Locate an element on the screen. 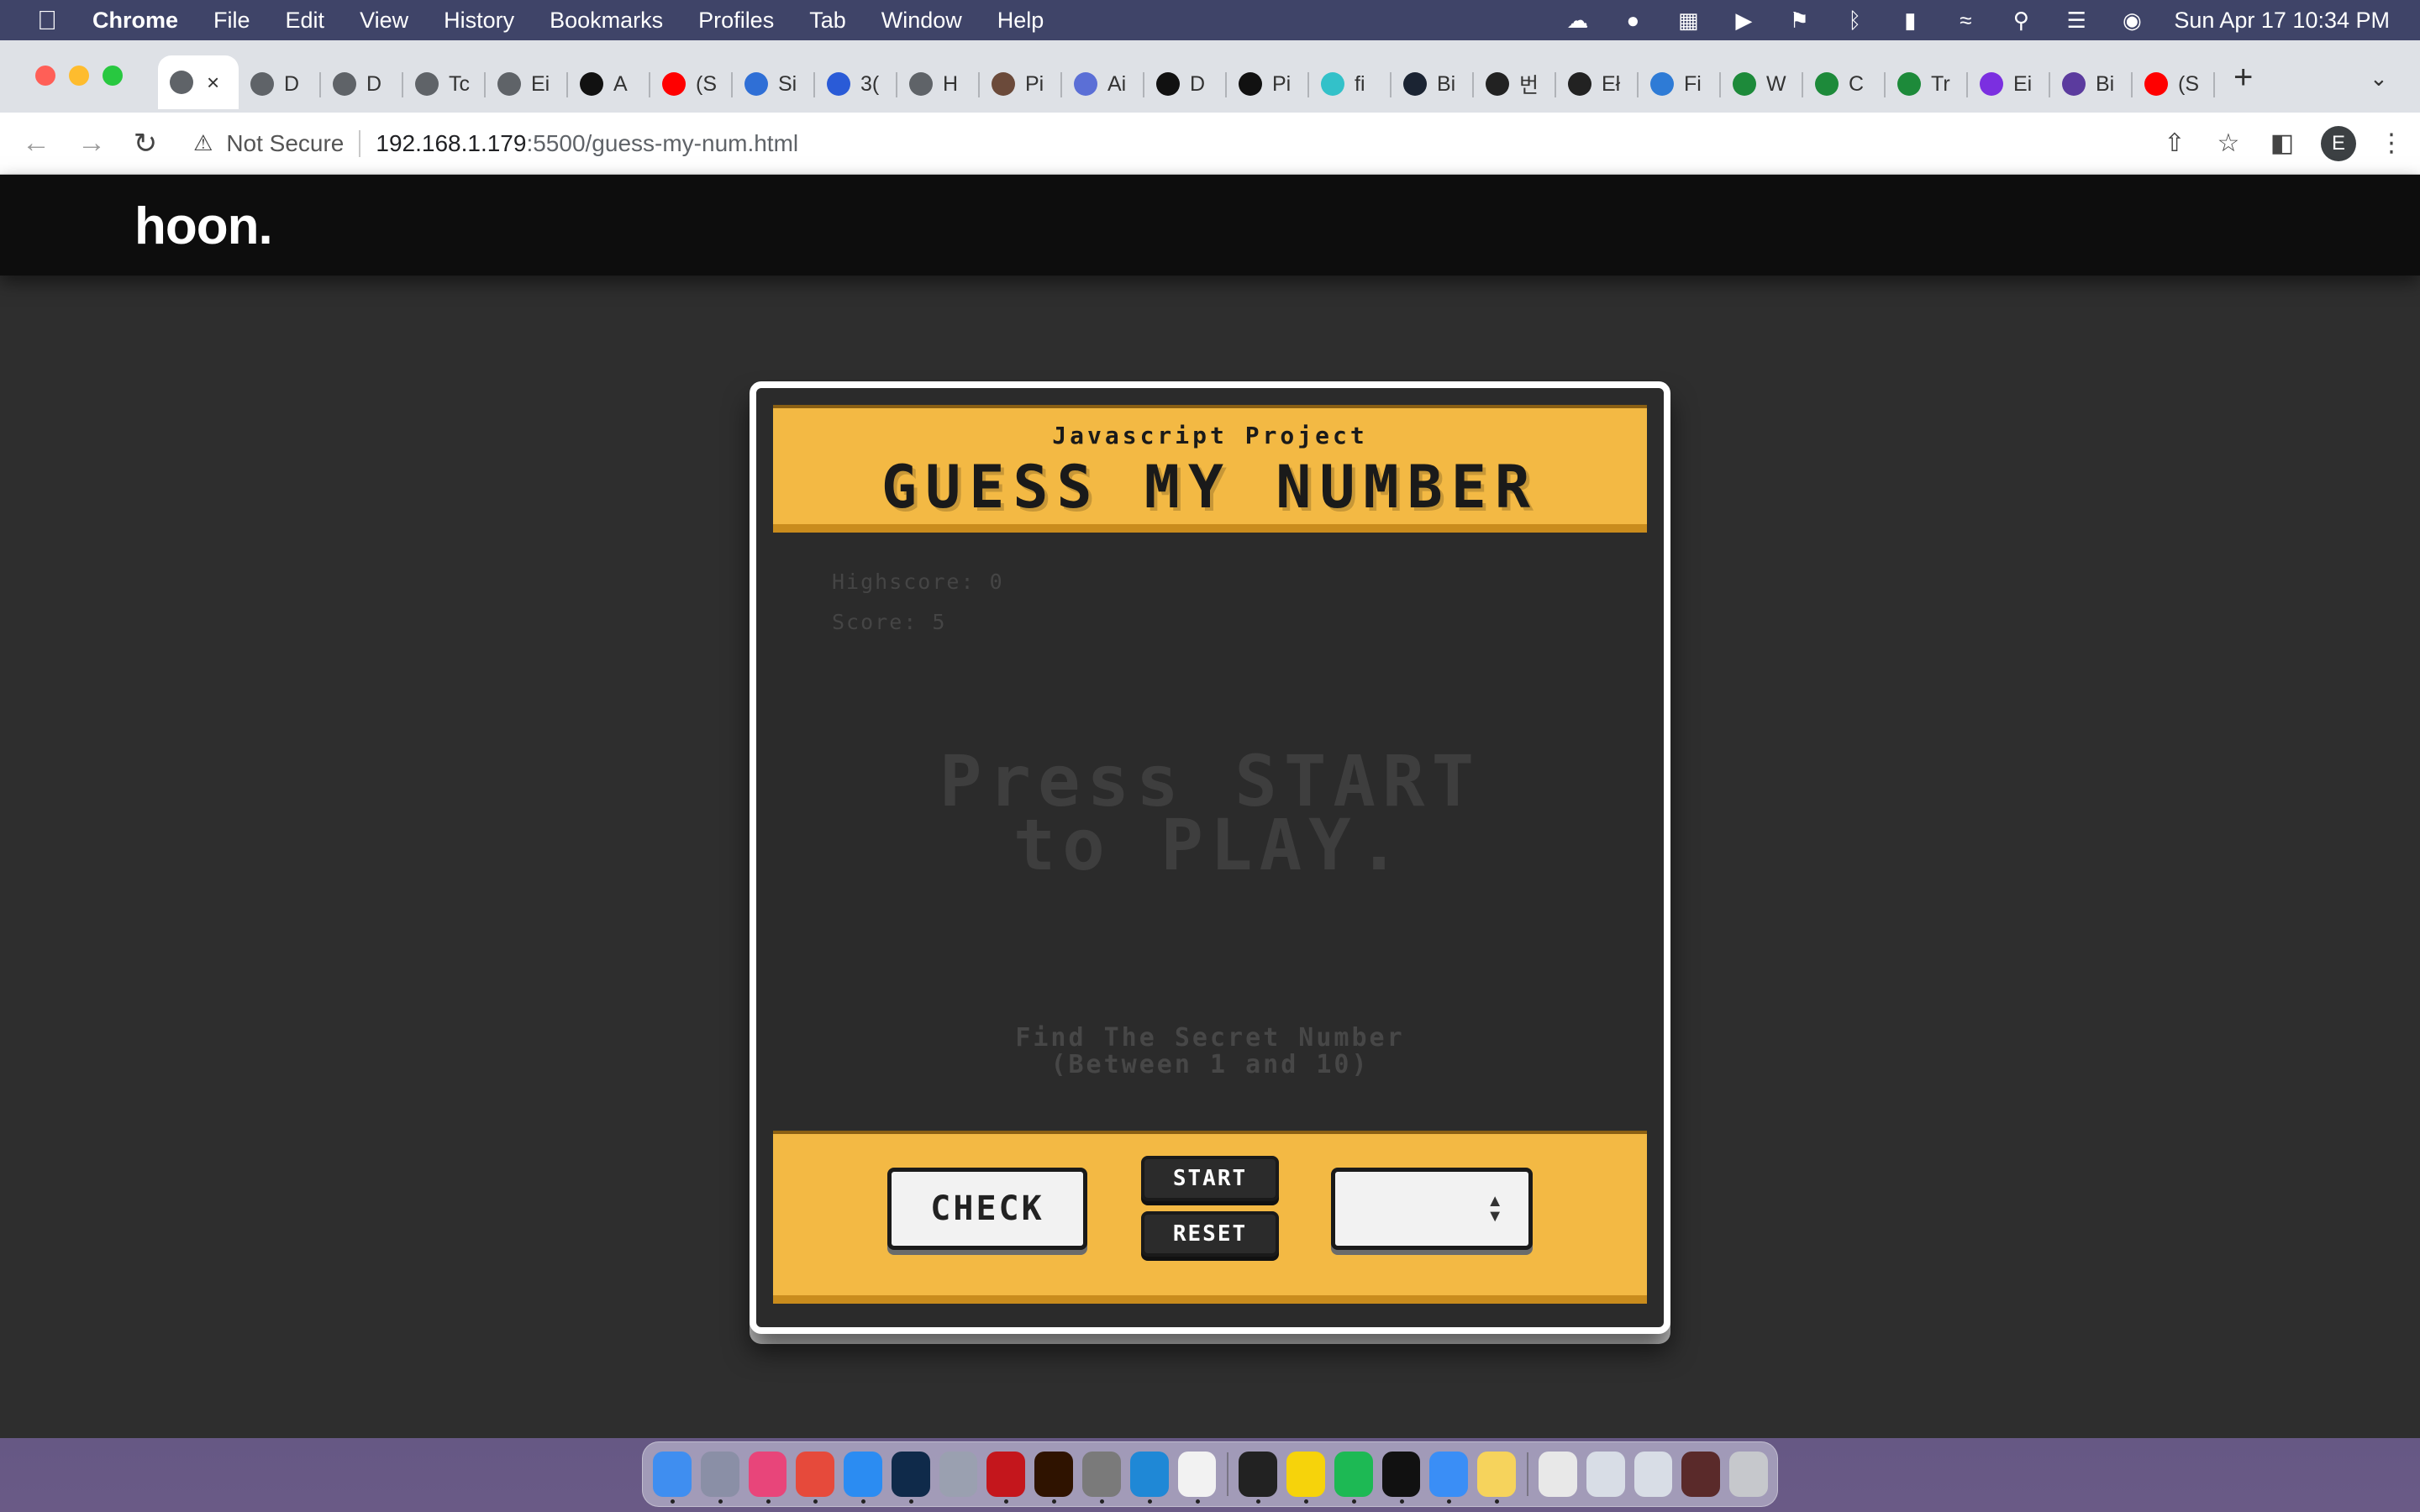 This screenshot has height=1512, width=2420. dock-file-1-icon is located at coordinates (1558, 1474).